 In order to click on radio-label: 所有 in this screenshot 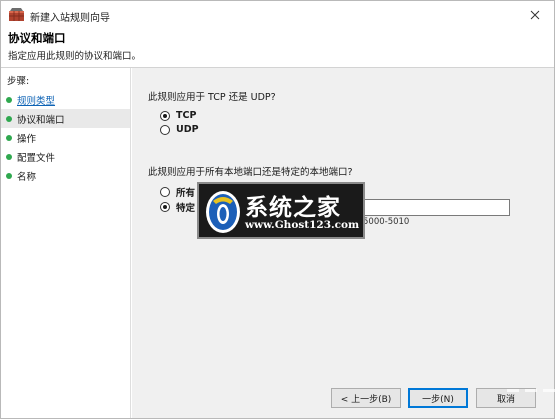, I will do `click(186, 193)`.